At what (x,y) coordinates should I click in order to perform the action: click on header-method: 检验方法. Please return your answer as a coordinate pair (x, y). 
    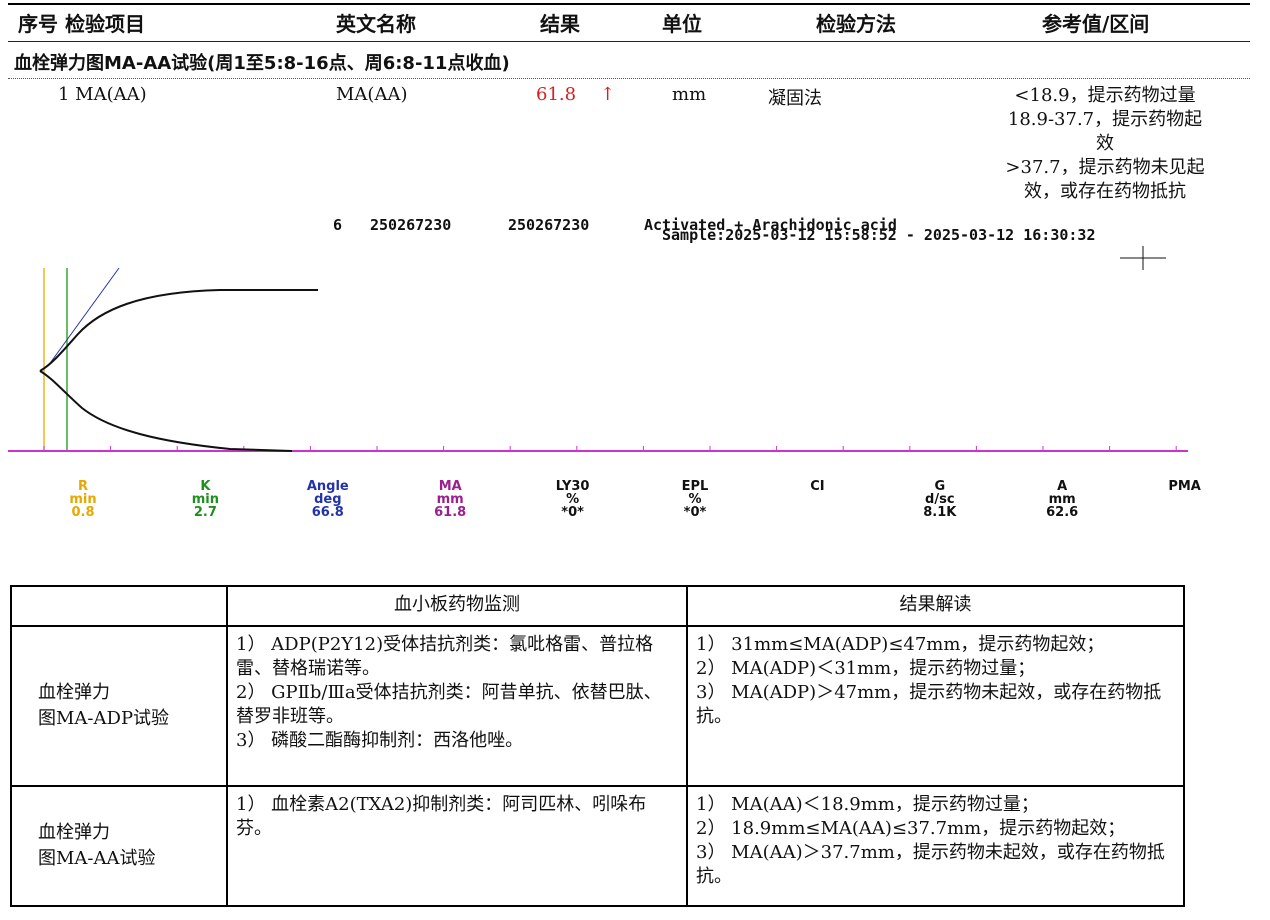
    Looking at the image, I should click on (856, 24).